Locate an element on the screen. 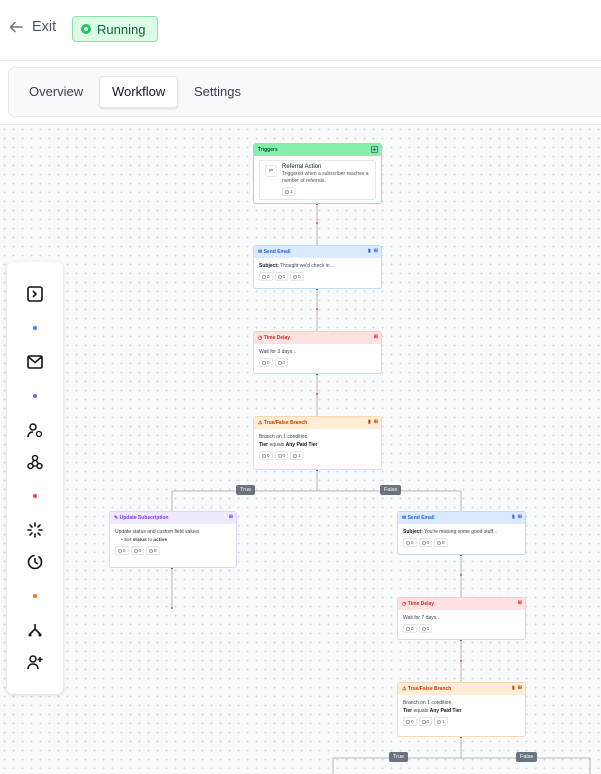 The height and width of the screenshot is (774, 601). send-email-node-1-header: ✉ Send Email ▮ ⊞ is located at coordinates (317, 252).